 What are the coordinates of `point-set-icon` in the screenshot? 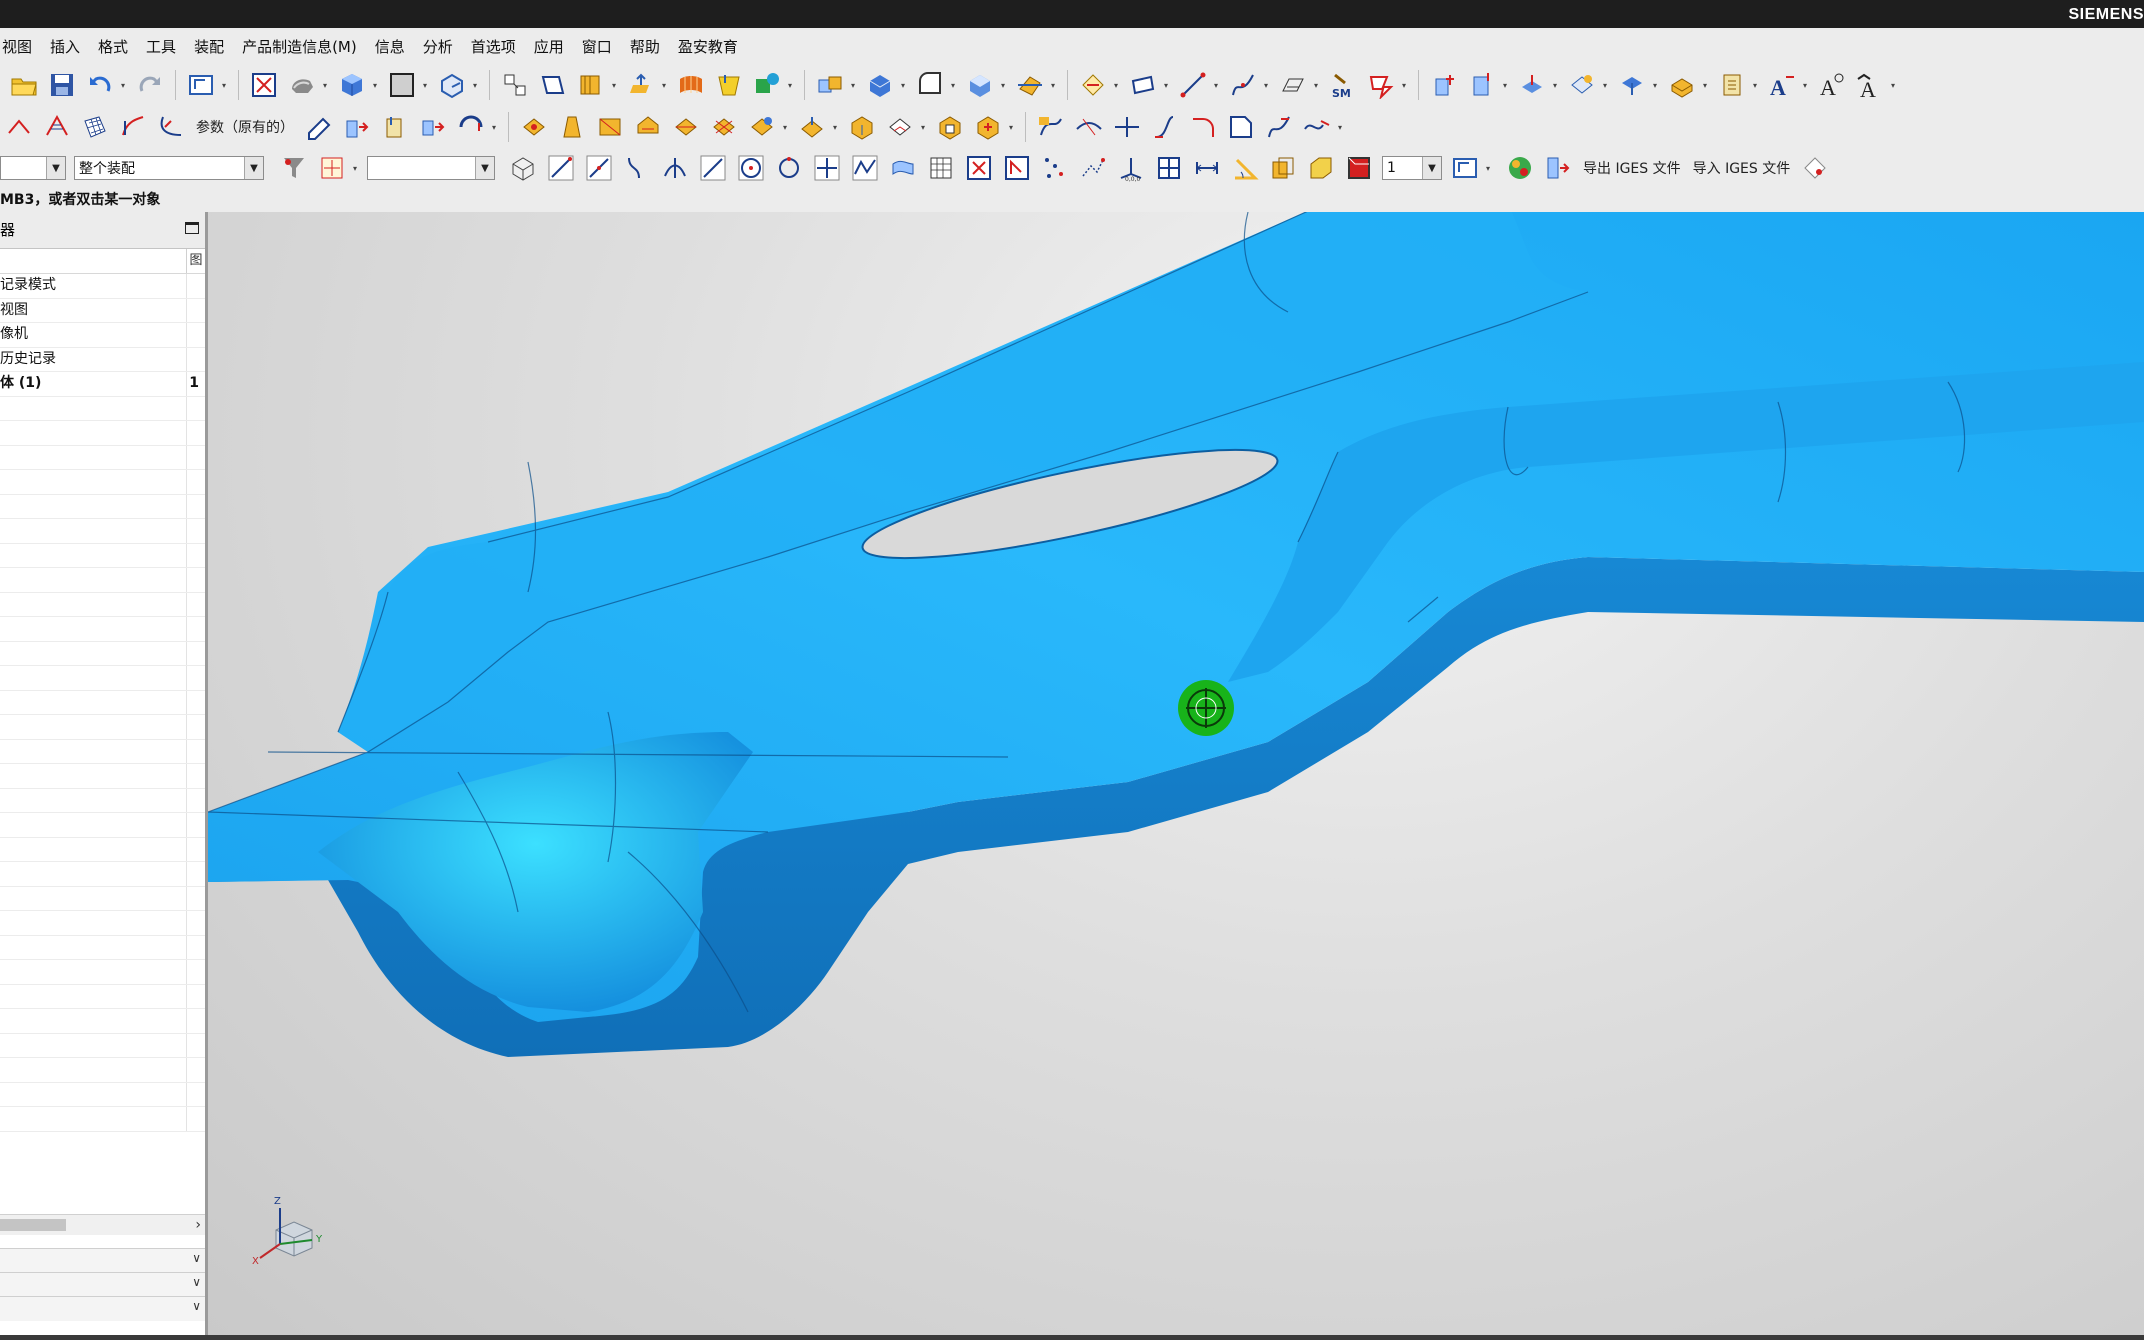 It's located at (1055, 168).